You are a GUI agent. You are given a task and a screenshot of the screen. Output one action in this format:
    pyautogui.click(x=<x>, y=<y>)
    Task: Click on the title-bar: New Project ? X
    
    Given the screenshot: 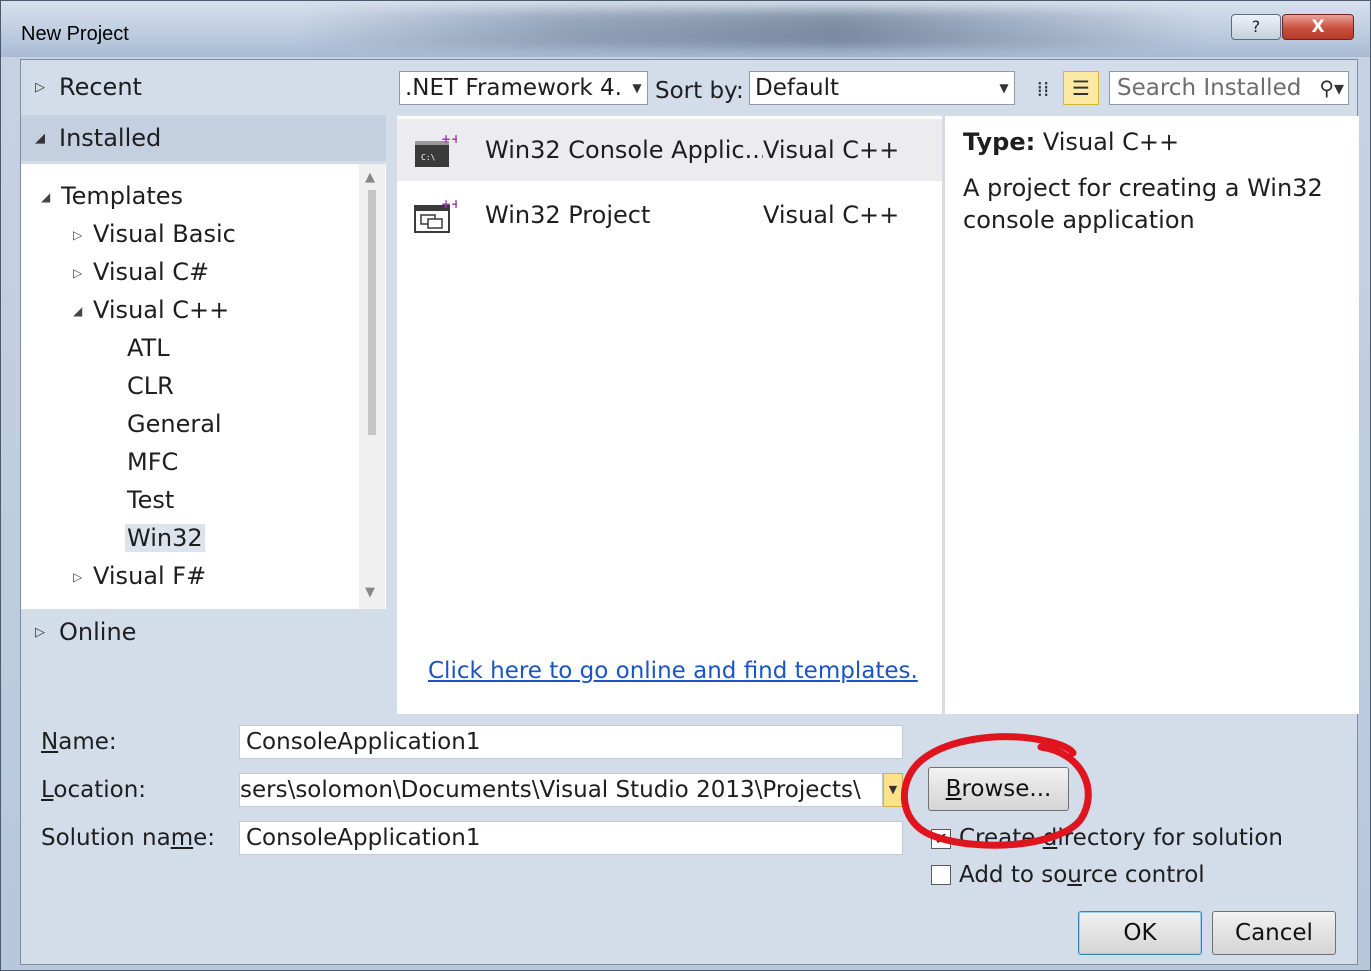 What is the action you would take?
    pyautogui.click(x=685, y=29)
    